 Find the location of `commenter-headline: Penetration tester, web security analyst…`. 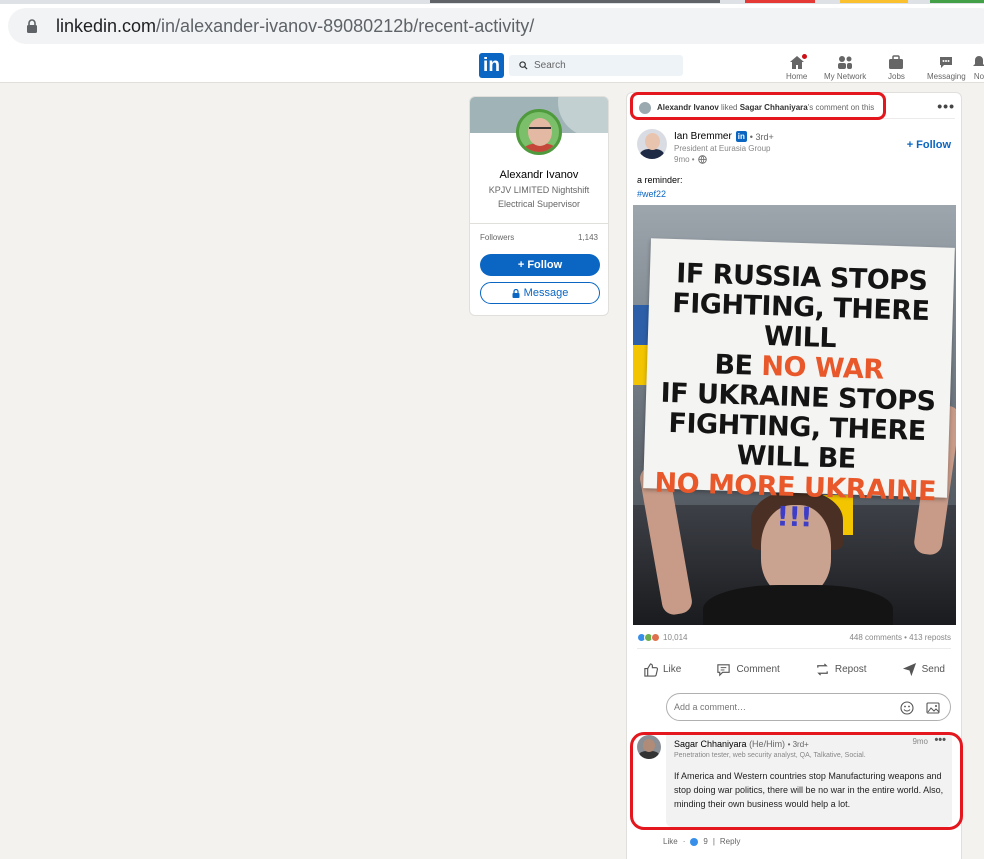

commenter-headline: Penetration tester, web security analyst… is located at coordinates (770, 755).